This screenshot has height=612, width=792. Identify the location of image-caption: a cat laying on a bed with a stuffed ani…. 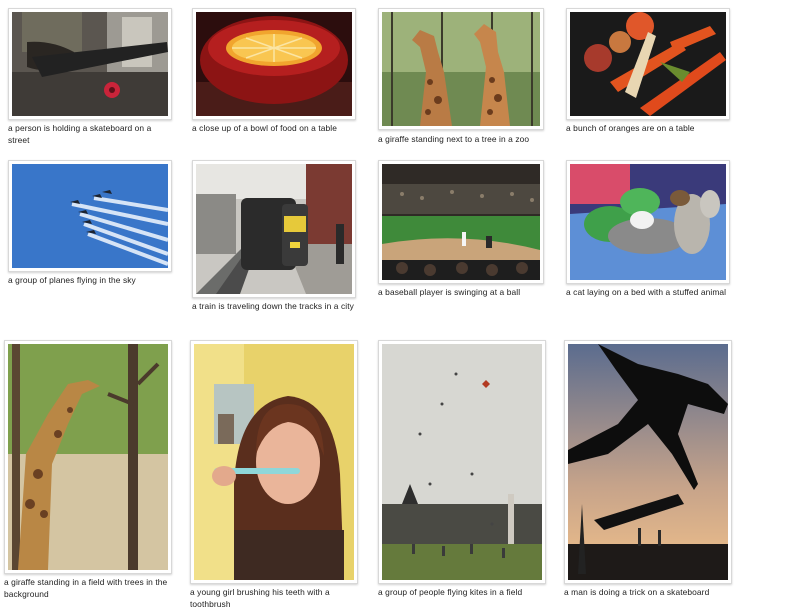
(646, 292).